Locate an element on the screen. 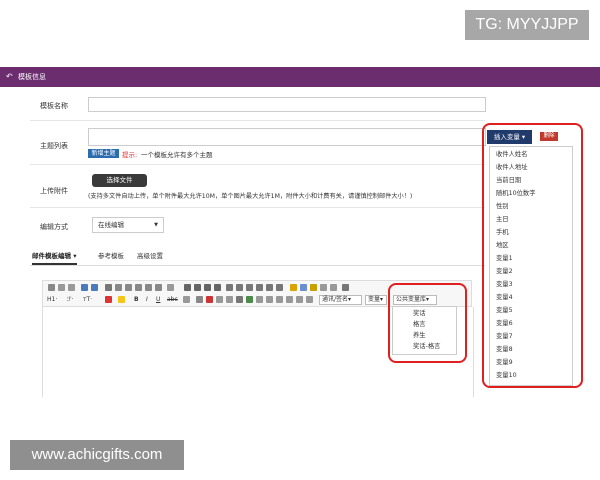  attachment-icon is located at coordinates (323, 287).